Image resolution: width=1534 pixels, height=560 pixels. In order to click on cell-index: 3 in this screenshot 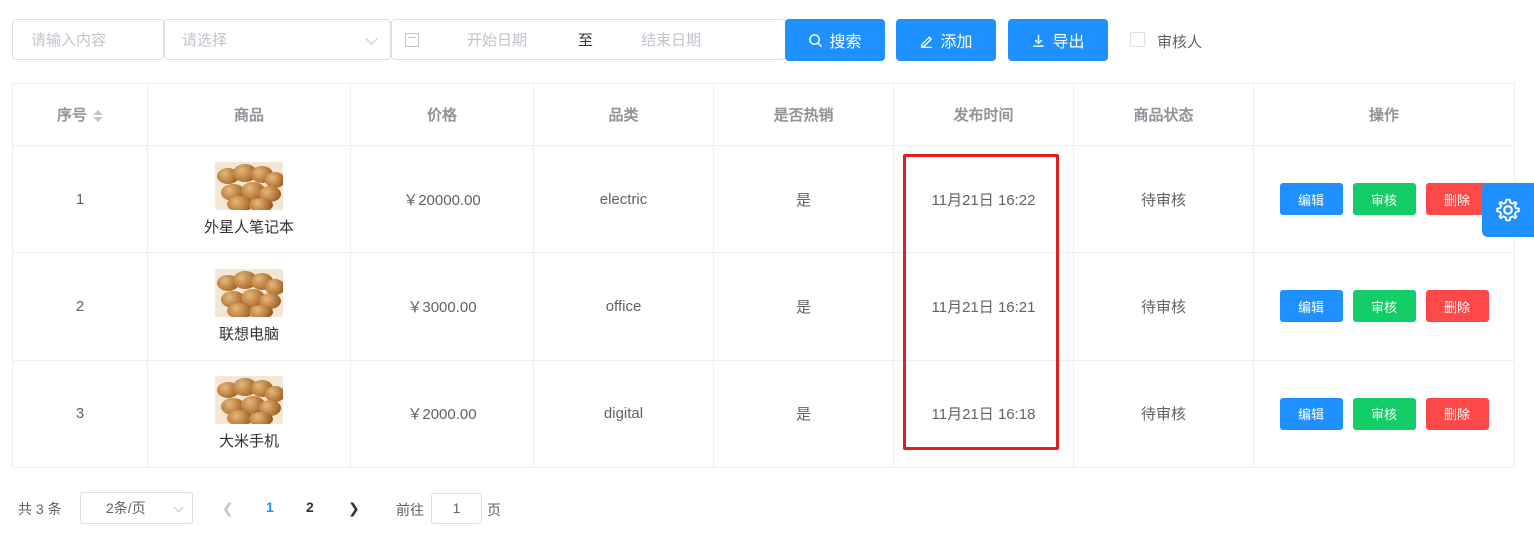, I will do `click(80, 414)`.